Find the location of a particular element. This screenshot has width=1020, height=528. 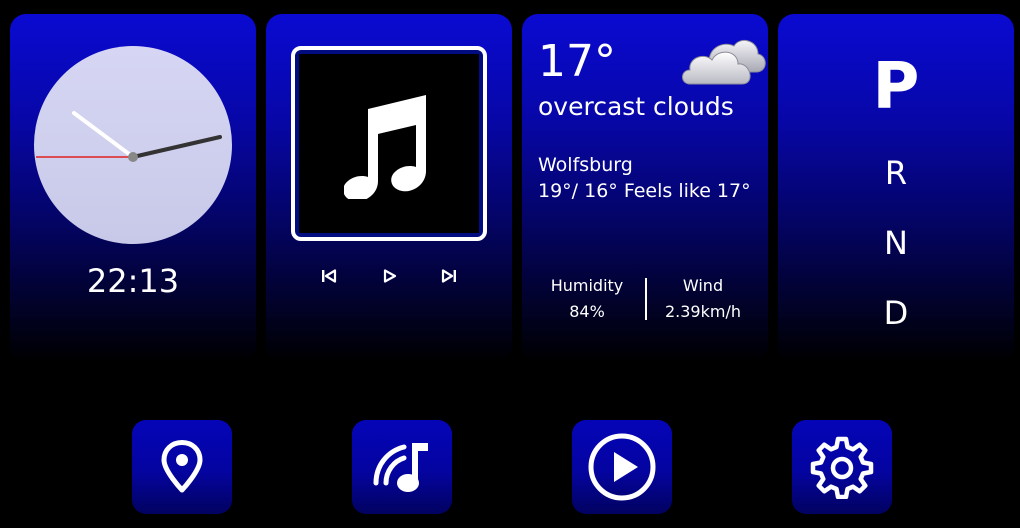

clock-center-pin is located at coordinates (133, 157).